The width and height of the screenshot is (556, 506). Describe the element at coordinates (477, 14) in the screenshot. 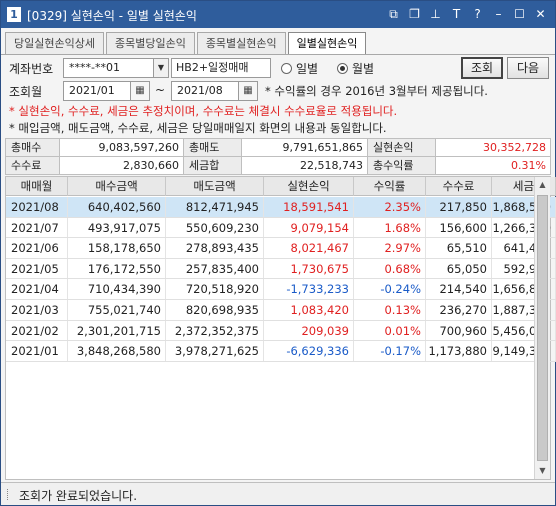

I see `help-icon: ?` at that location.